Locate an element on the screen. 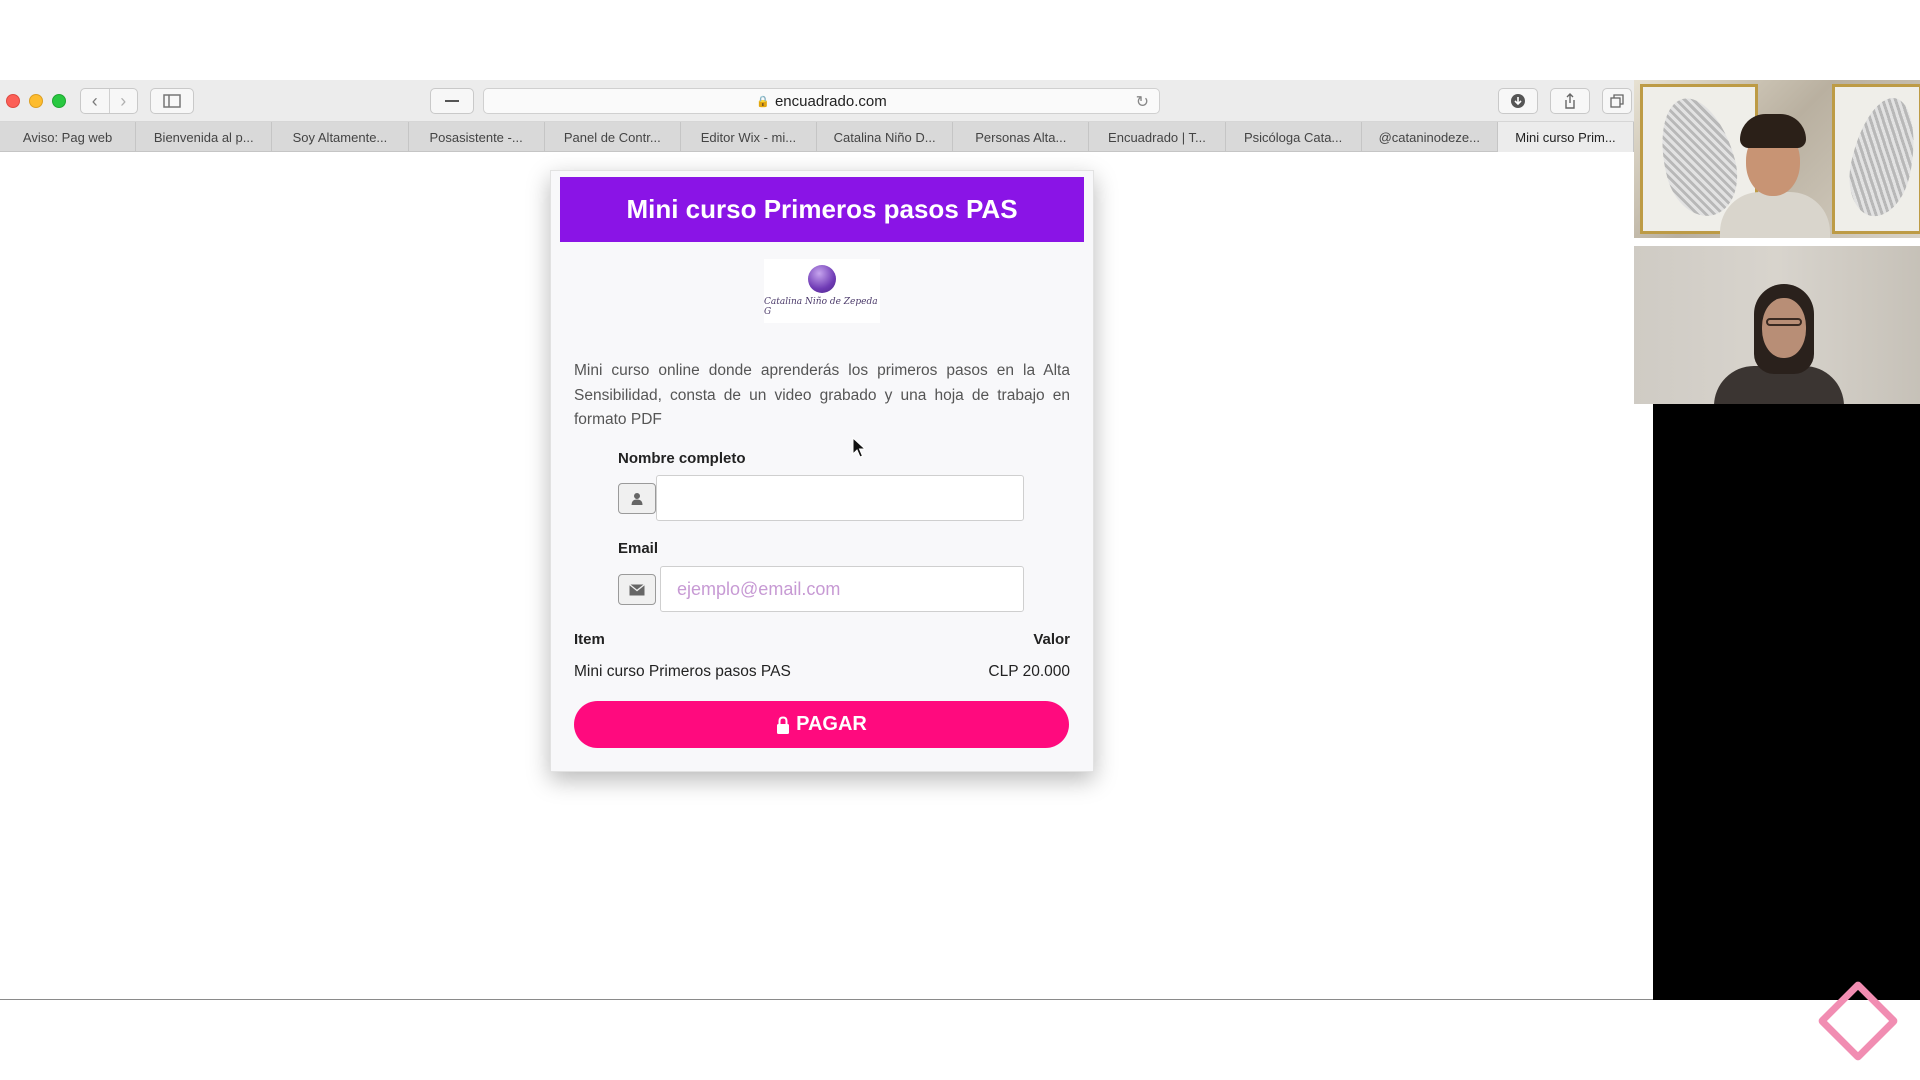 The image size is (1920, 1080). share-icon is located at coordinates (1570, 101).